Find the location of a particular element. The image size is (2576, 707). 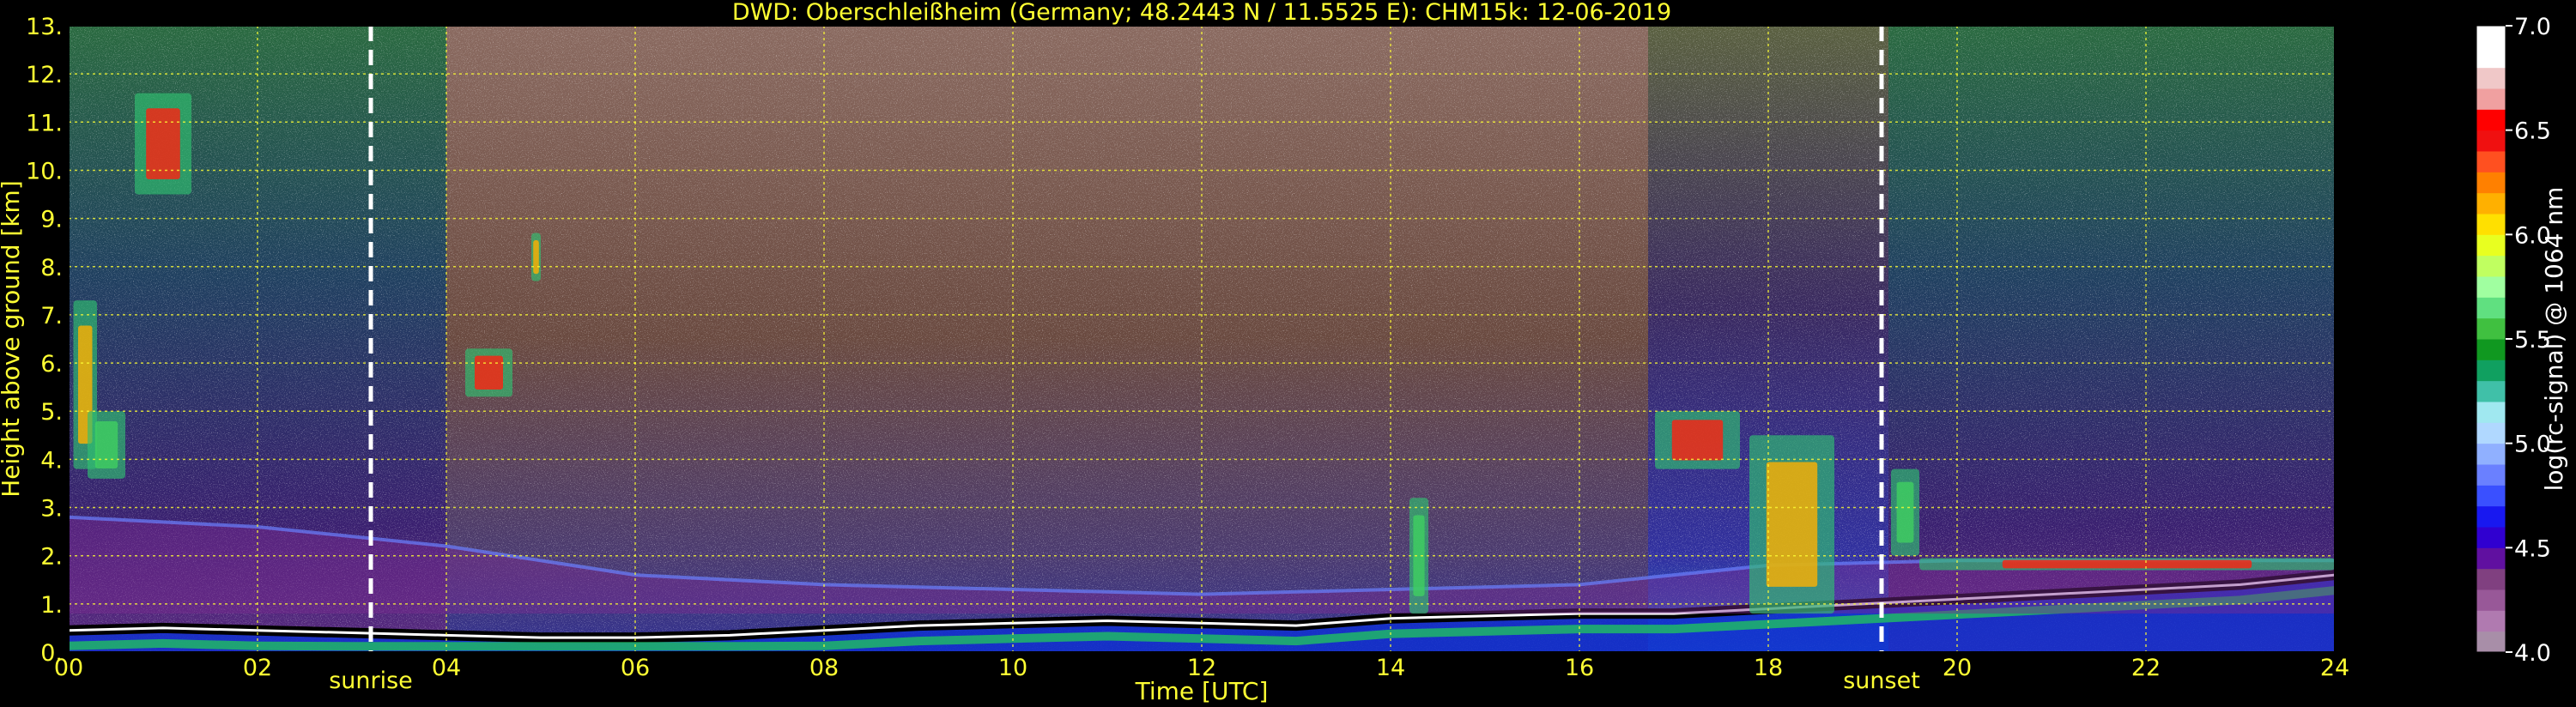

y-tick-label: 3. is located at coordinates (51, 509).